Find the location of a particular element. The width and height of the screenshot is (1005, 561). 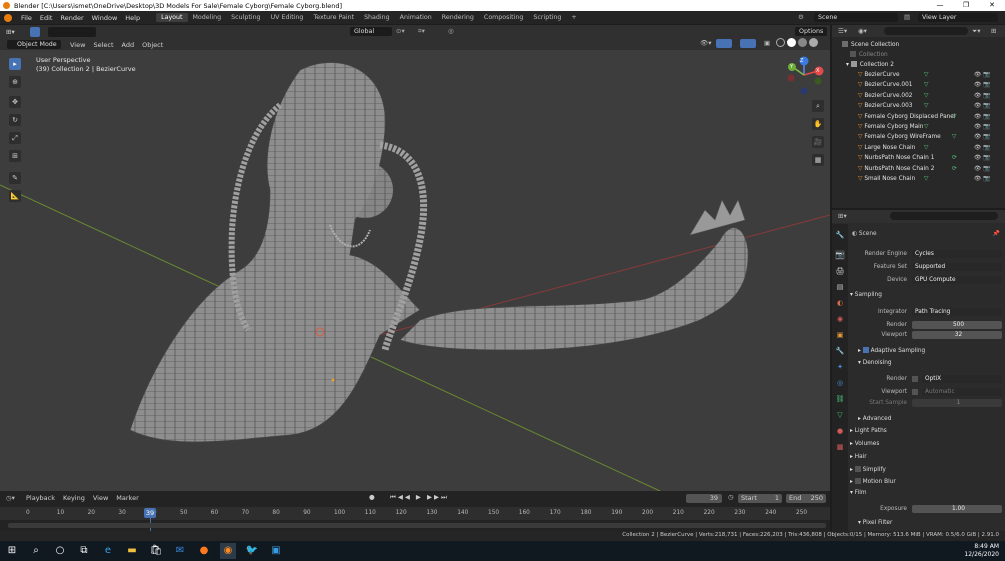

cursor-tool-icon: ⊕ is located at coordinates (15, 82).